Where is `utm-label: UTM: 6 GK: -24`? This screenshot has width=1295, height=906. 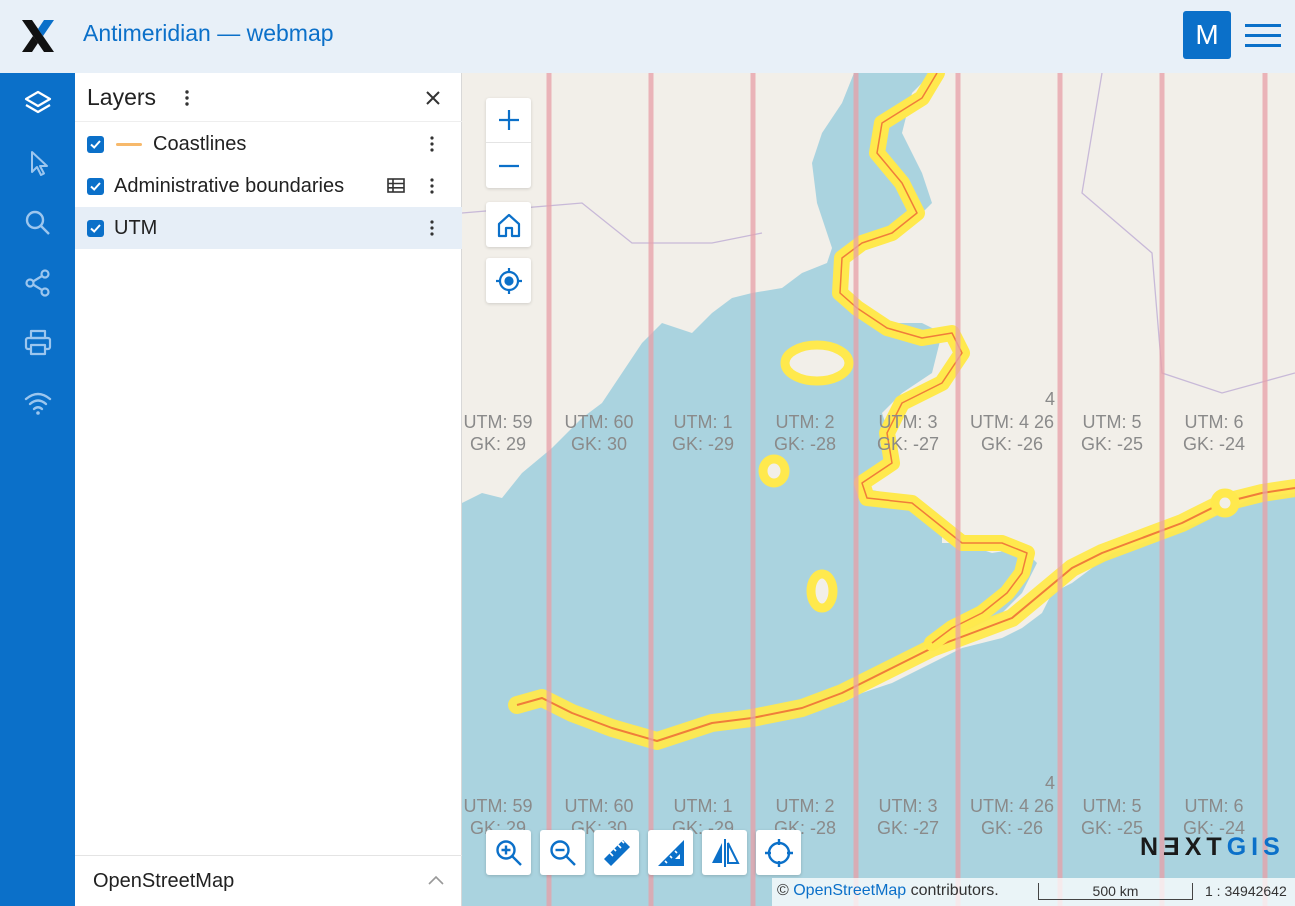 utm-label: UTM: 6 GK: -24 is located at coordinates (1214, 433).